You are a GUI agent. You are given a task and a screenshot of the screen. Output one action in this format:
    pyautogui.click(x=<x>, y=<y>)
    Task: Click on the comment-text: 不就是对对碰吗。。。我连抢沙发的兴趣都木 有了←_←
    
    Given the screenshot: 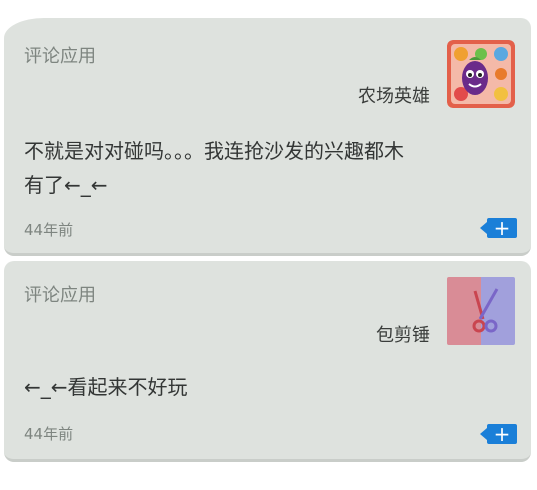 What is the action you would take?
    pyautogui.click(x=214, y=168)
    